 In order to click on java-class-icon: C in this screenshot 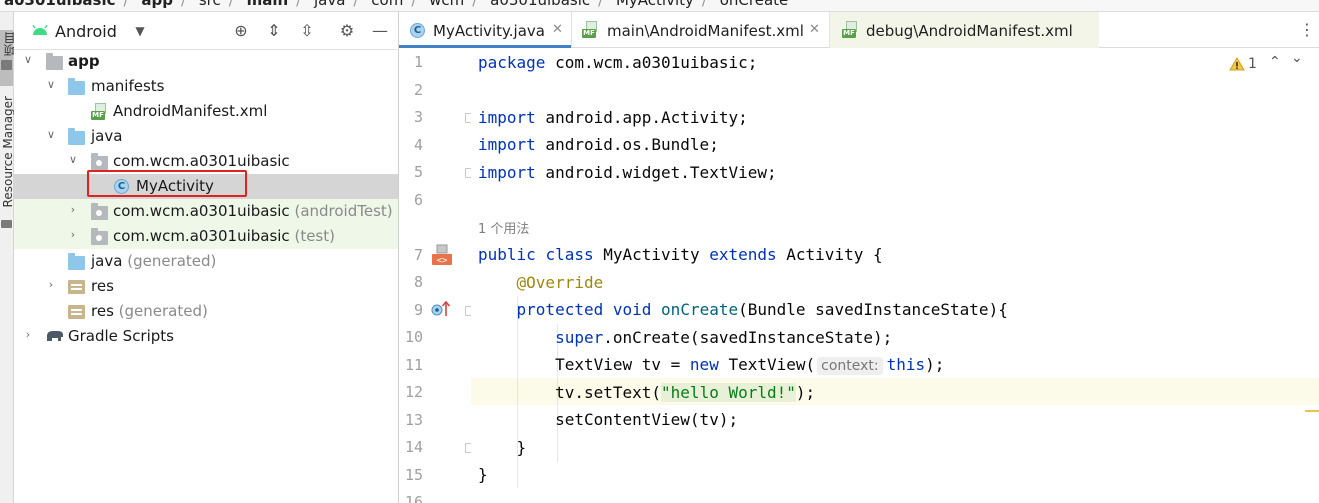, I will do `click(121, 186)`.